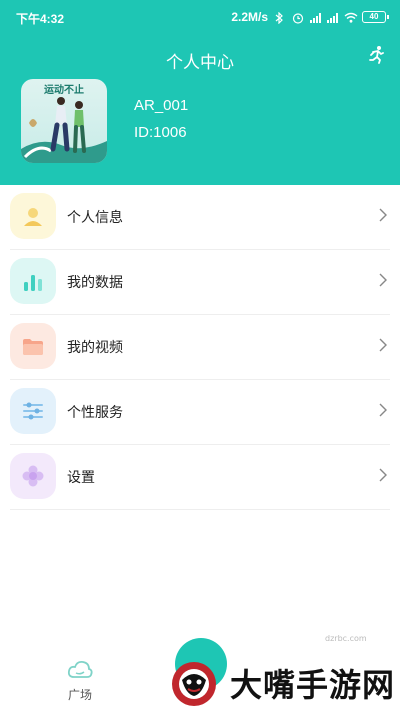 This screenshot has width=400, height=711. What do you see at coordinates (200, 412) in the screenshot?
I see `menu-item-personal-services: 个性服务` at bounding box center [200, 412].